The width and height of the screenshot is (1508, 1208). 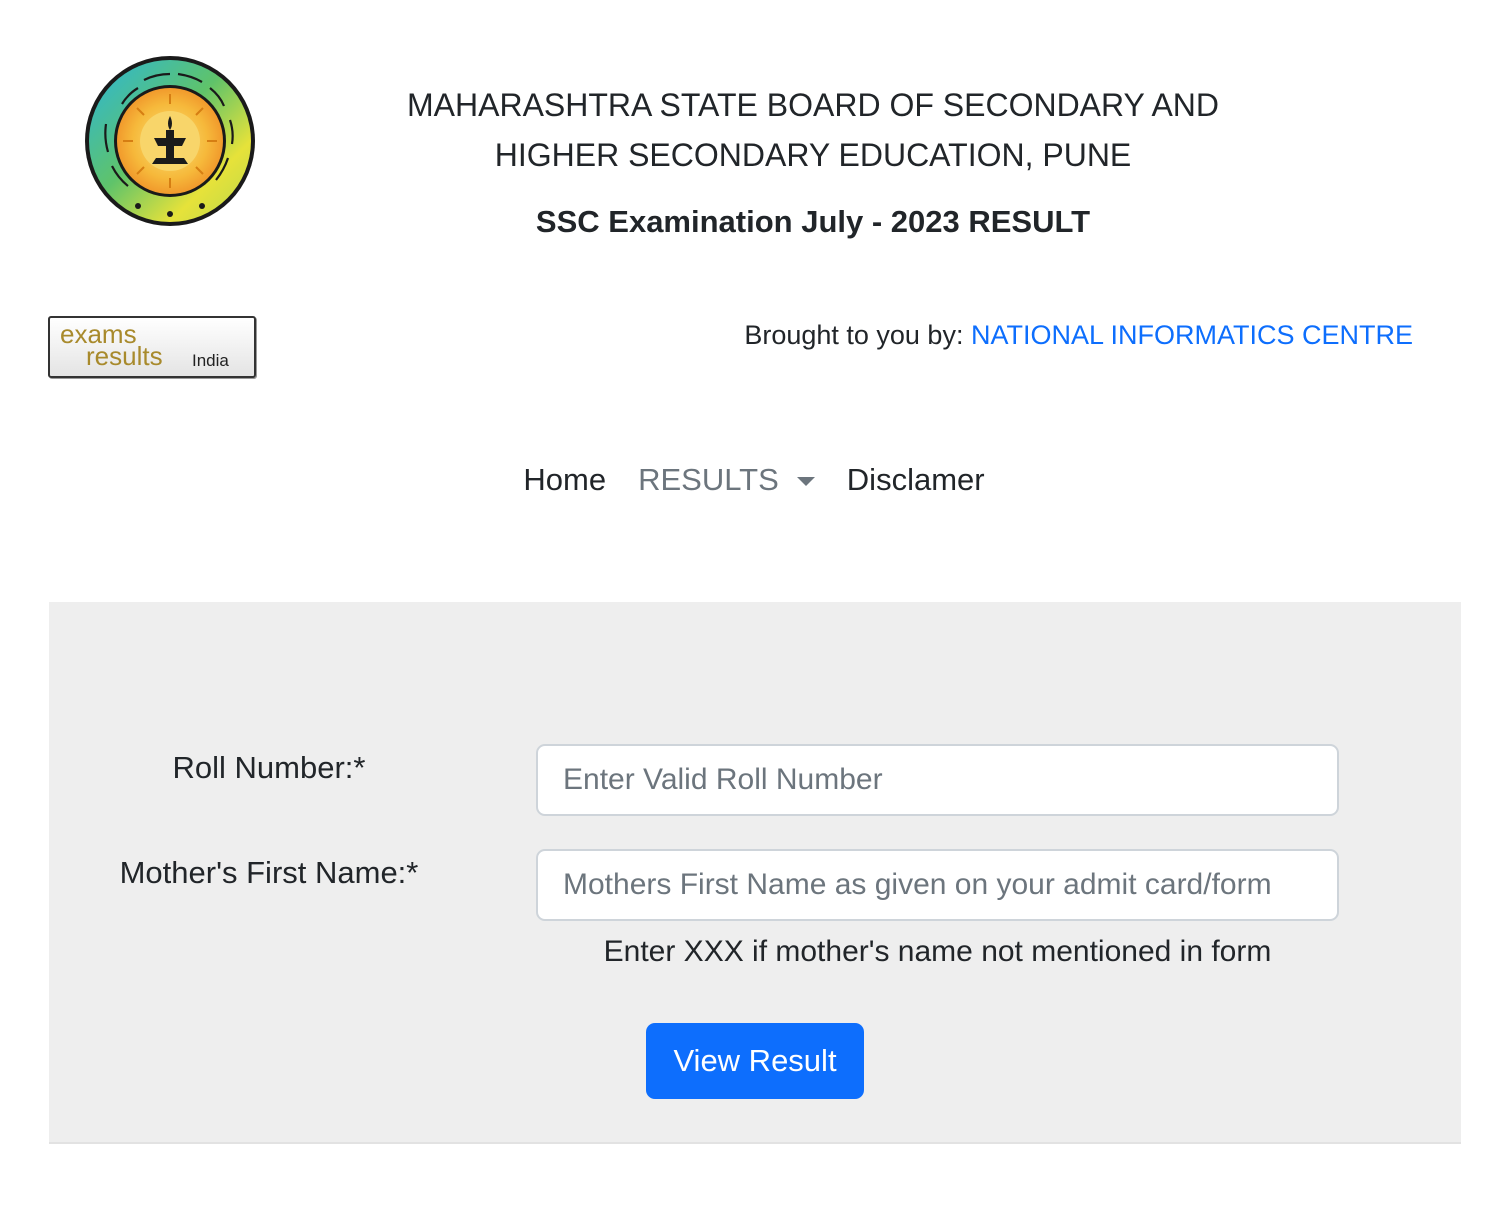 I want to click on mother-name-label: Mother's First Name:*, so click(x=269, y=872).